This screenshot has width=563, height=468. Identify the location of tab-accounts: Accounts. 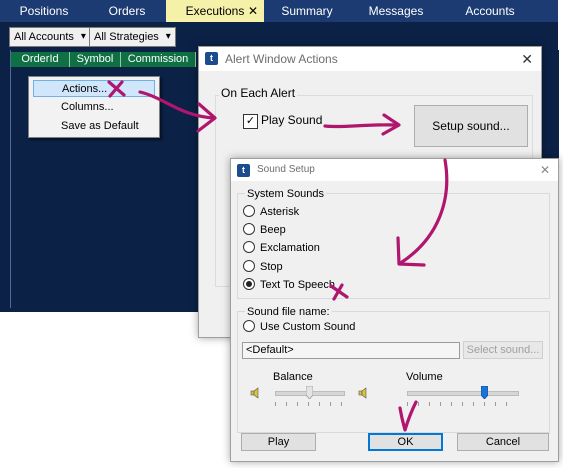
(490, 11).